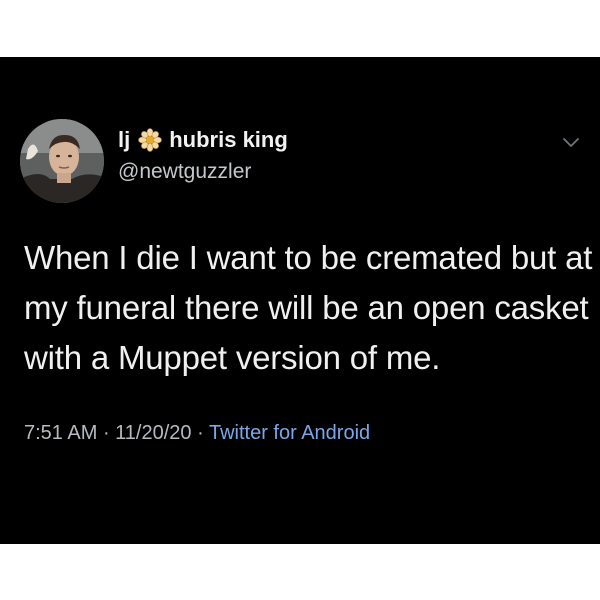  I want to click on display-name-suffix: hubris king, so click(228, 139).